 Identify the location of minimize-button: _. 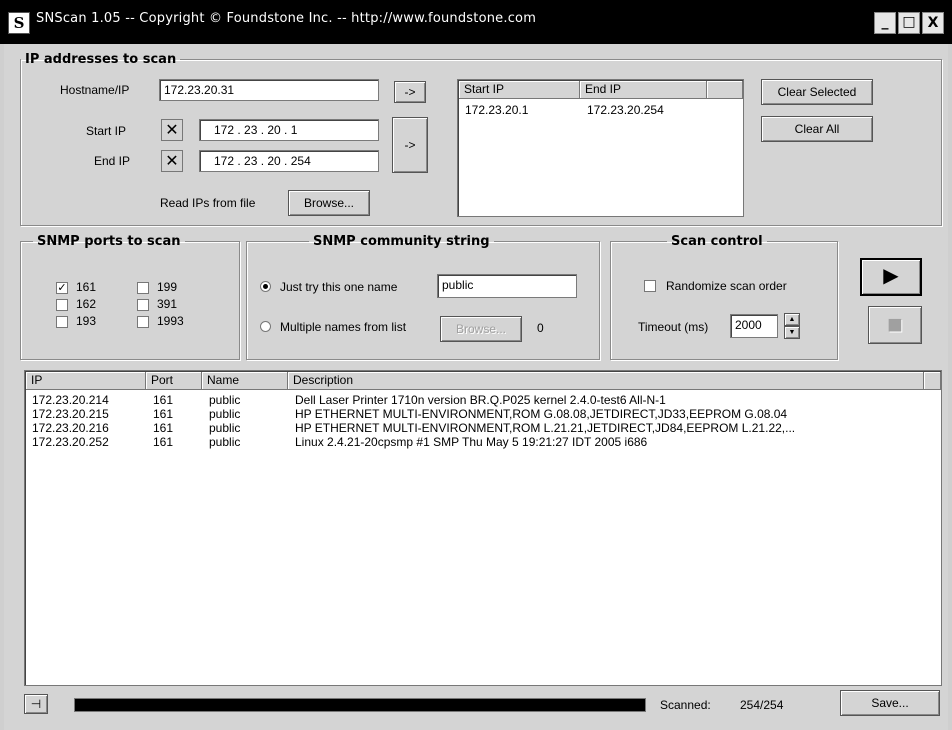
(885, 23).